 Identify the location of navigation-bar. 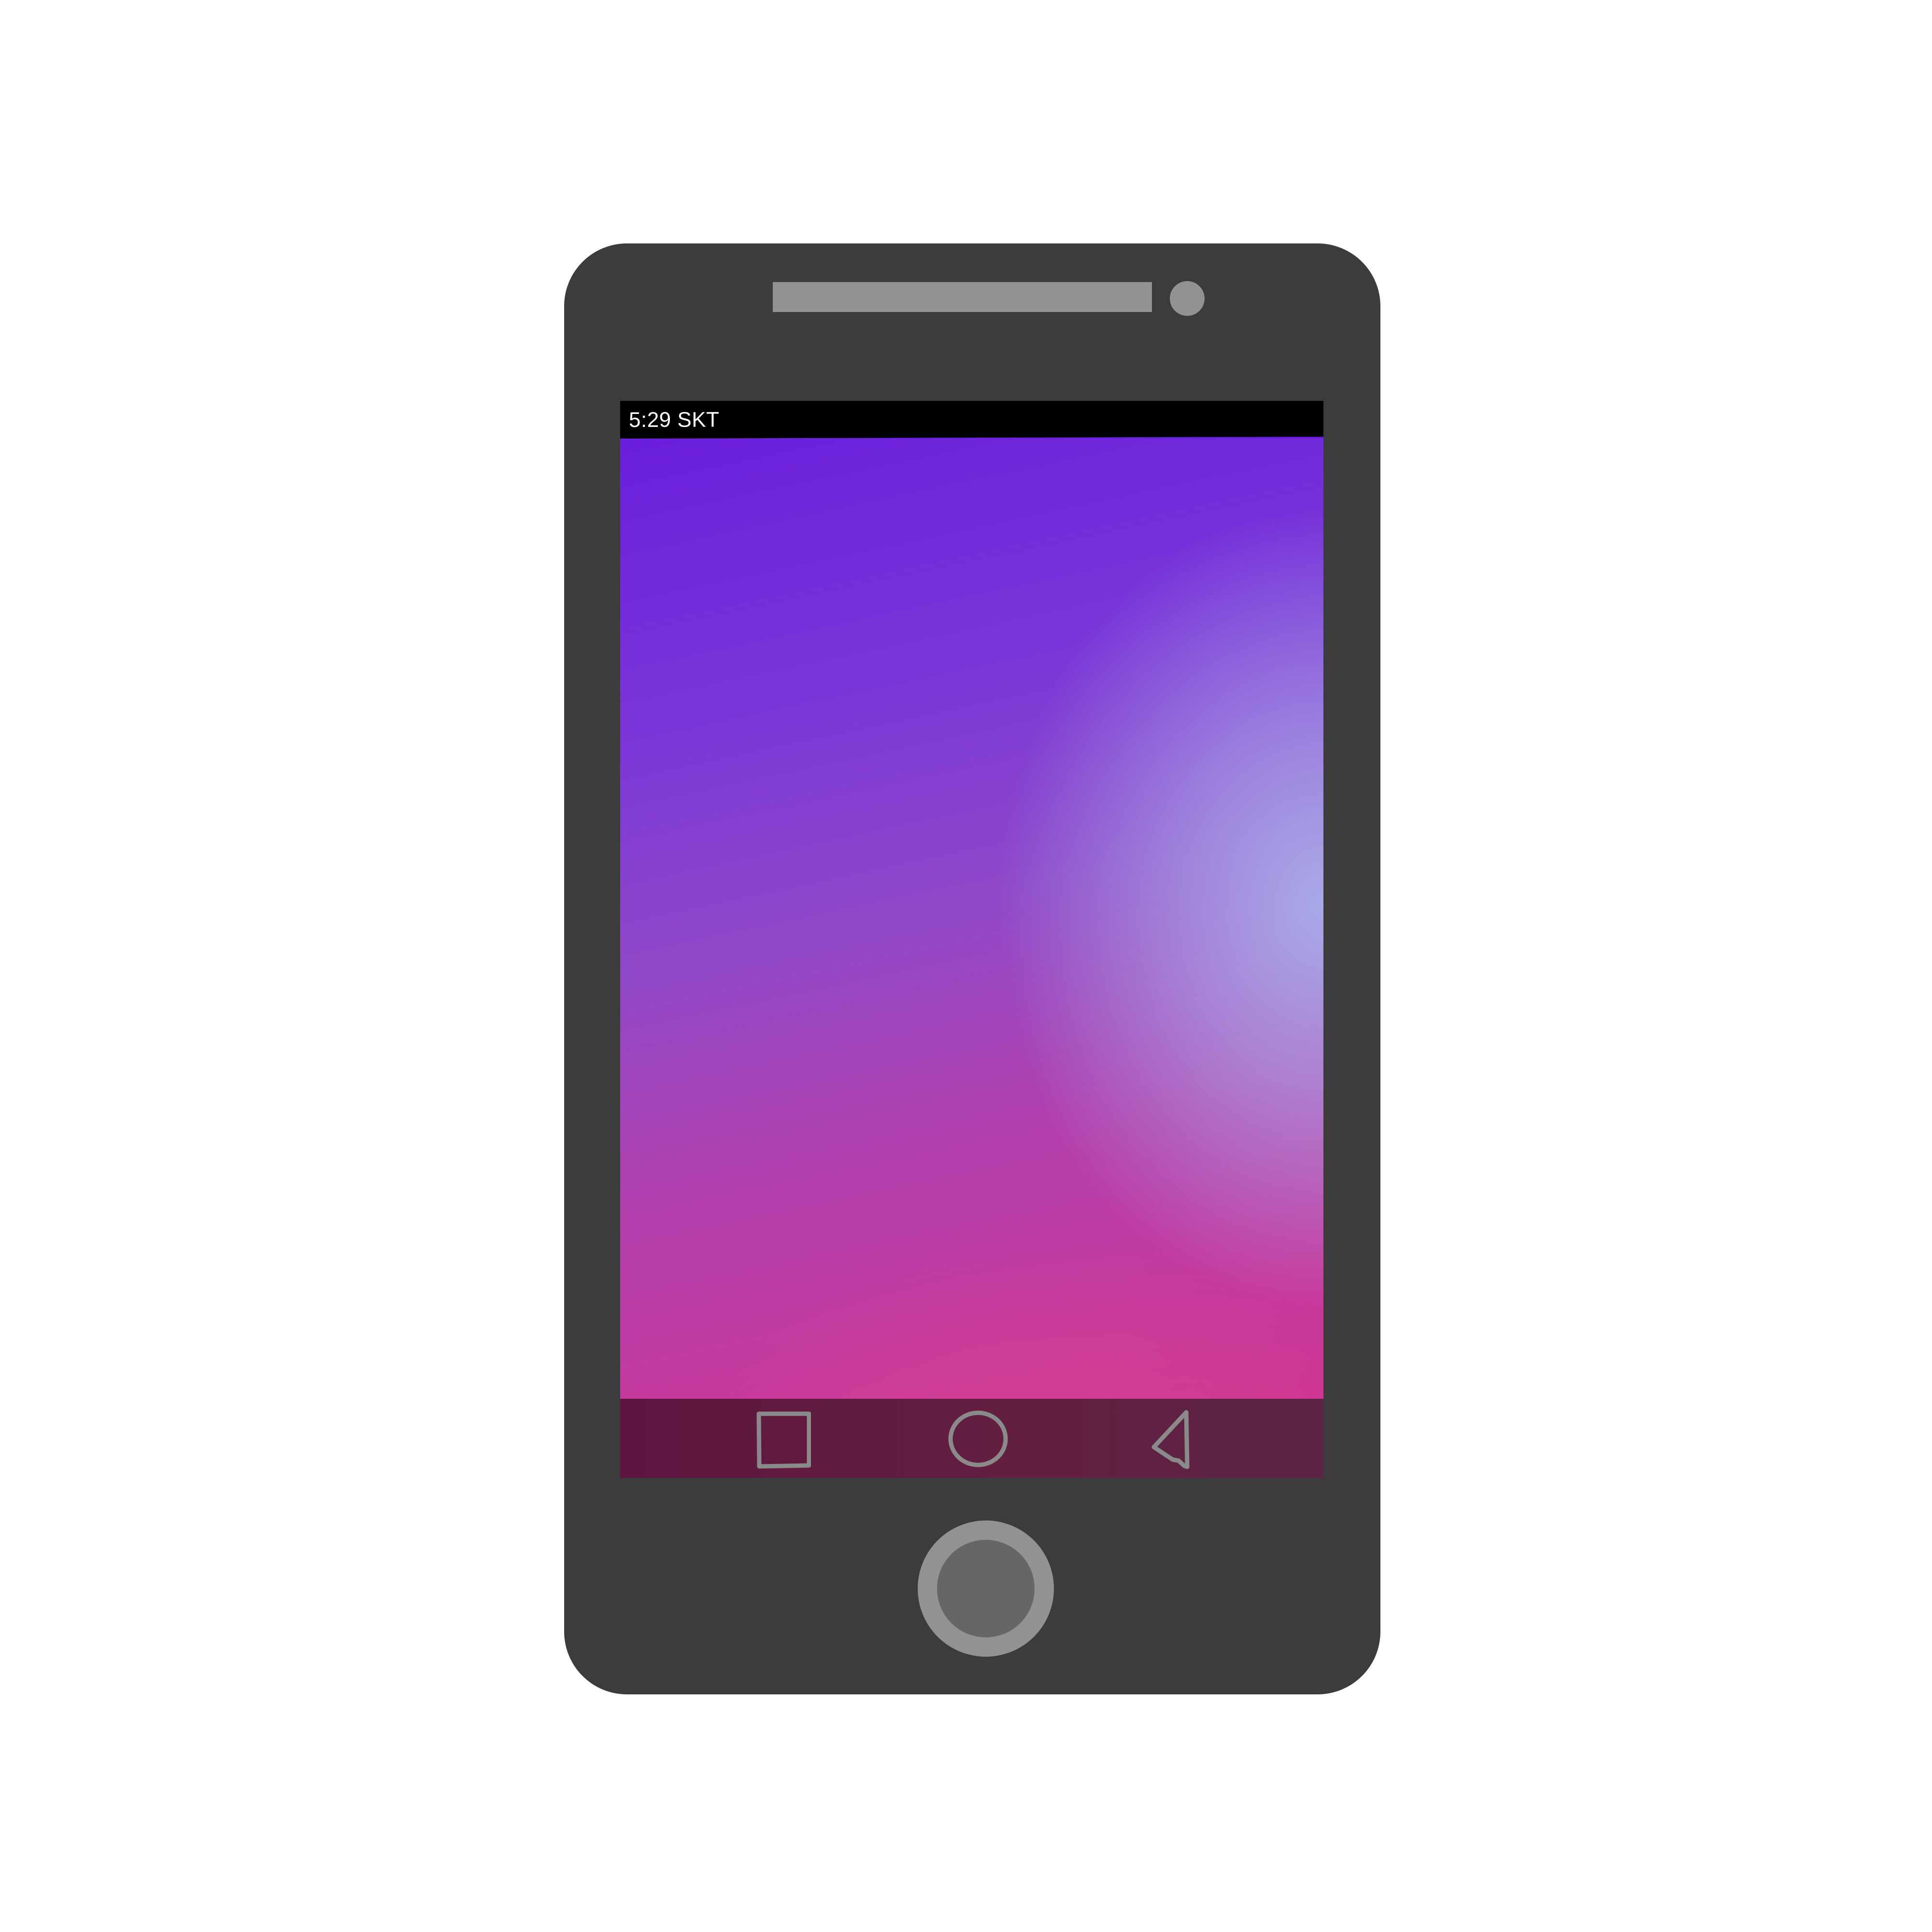
(971, 1438).